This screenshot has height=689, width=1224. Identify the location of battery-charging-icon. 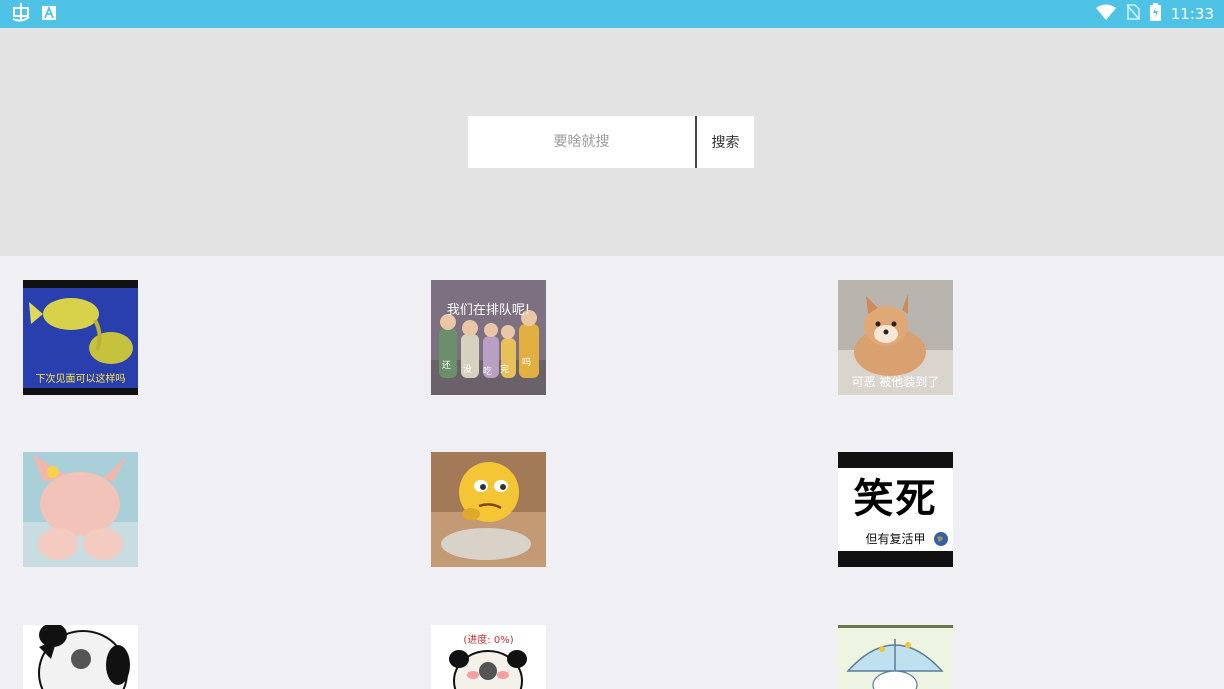
(1155, 14).